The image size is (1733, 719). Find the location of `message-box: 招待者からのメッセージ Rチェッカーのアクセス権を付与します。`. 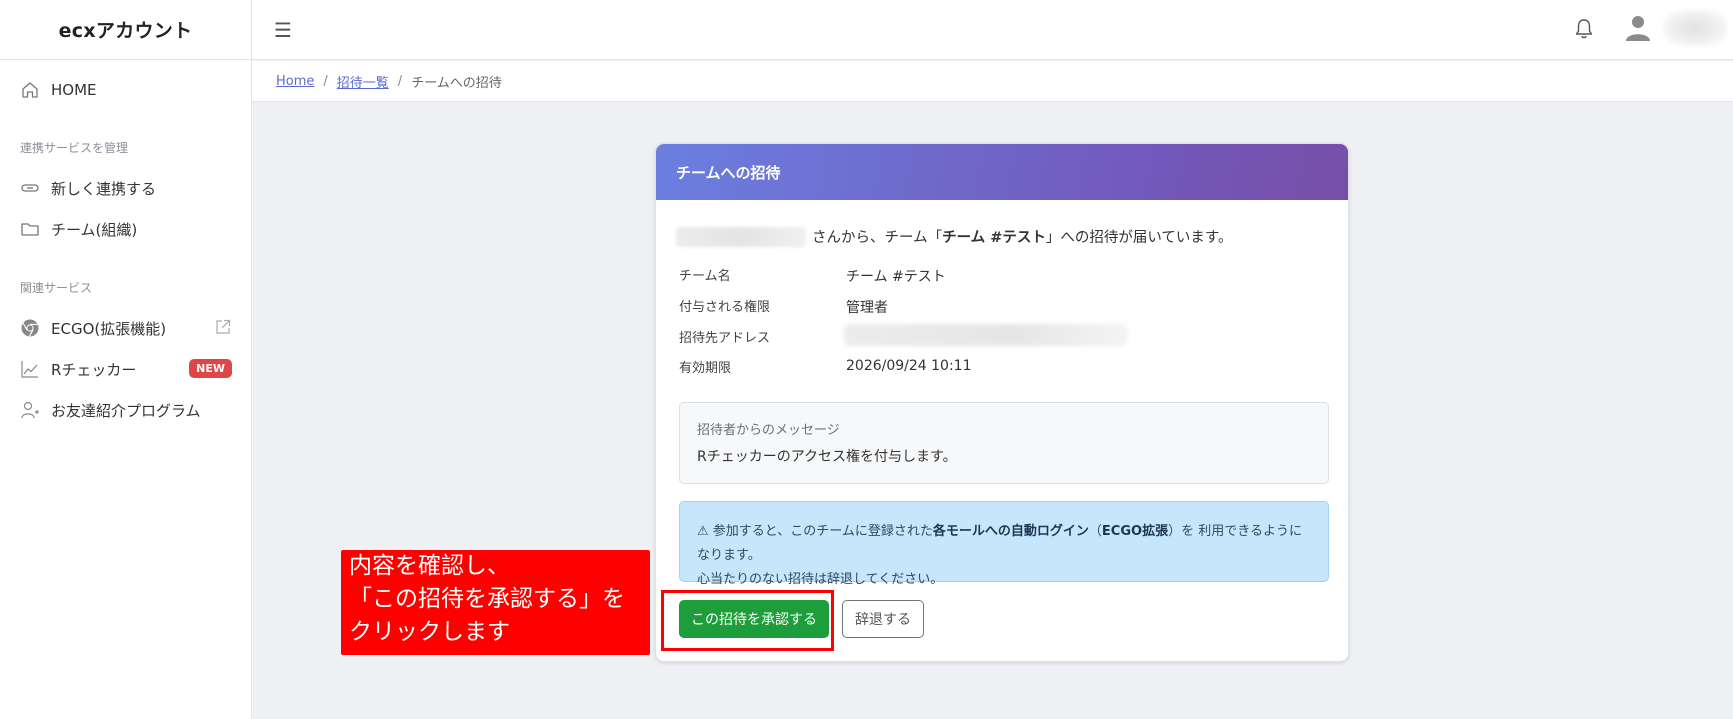

message-box: 招待者からのメッセージ Rチェッカーのアクセス権を付与します。 is located at coordinates (1004, 443).